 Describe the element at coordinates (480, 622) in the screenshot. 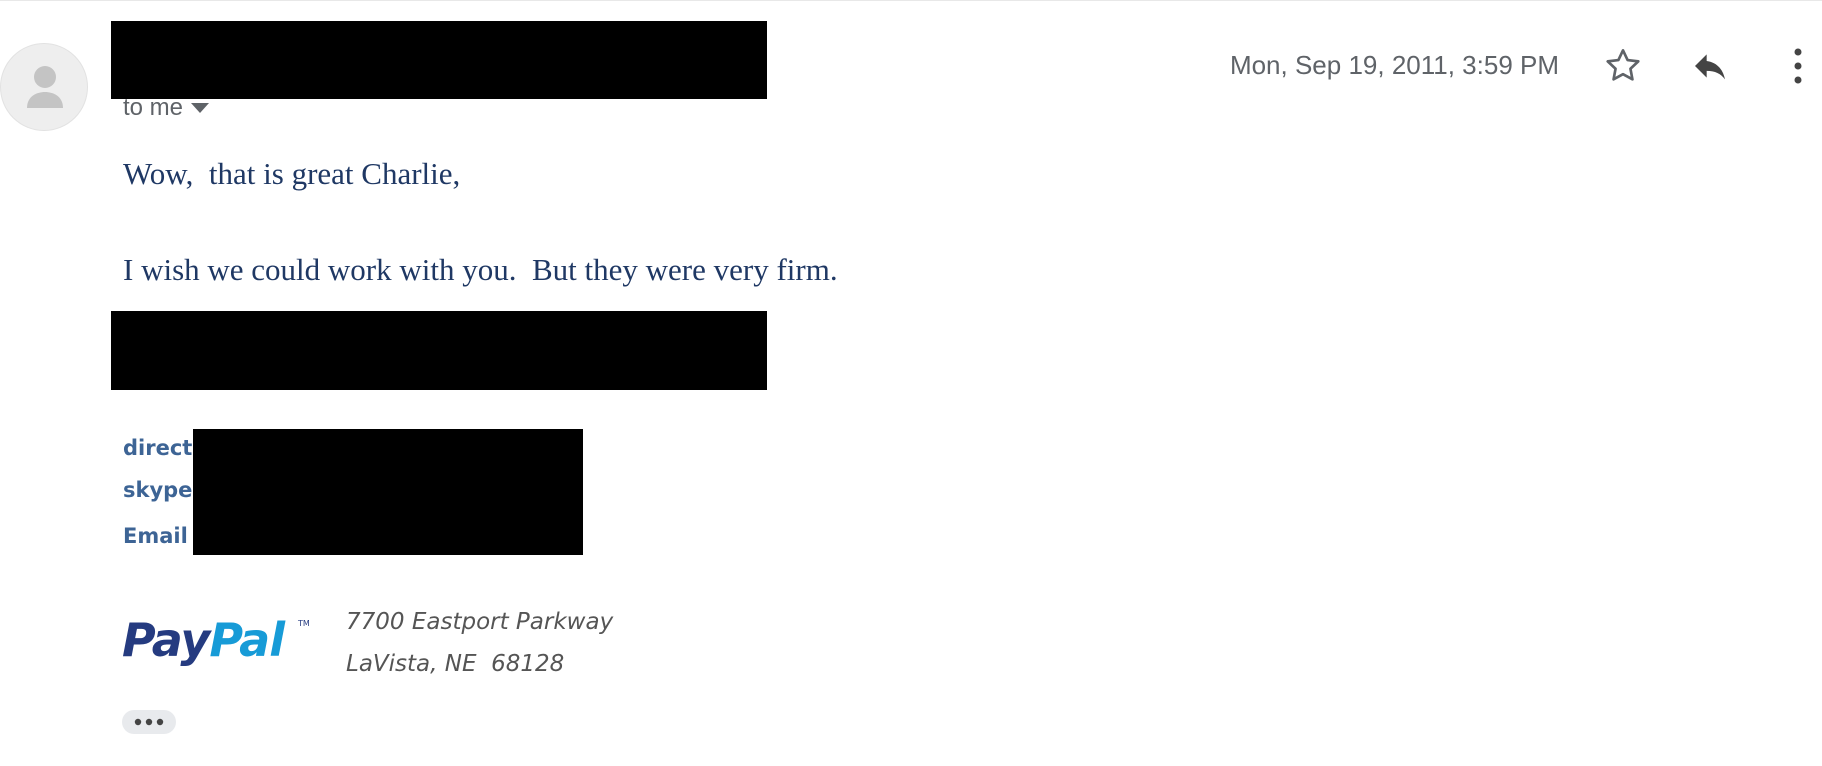

I see `address-line-1: 7700 Eastport Parkway` at that location.